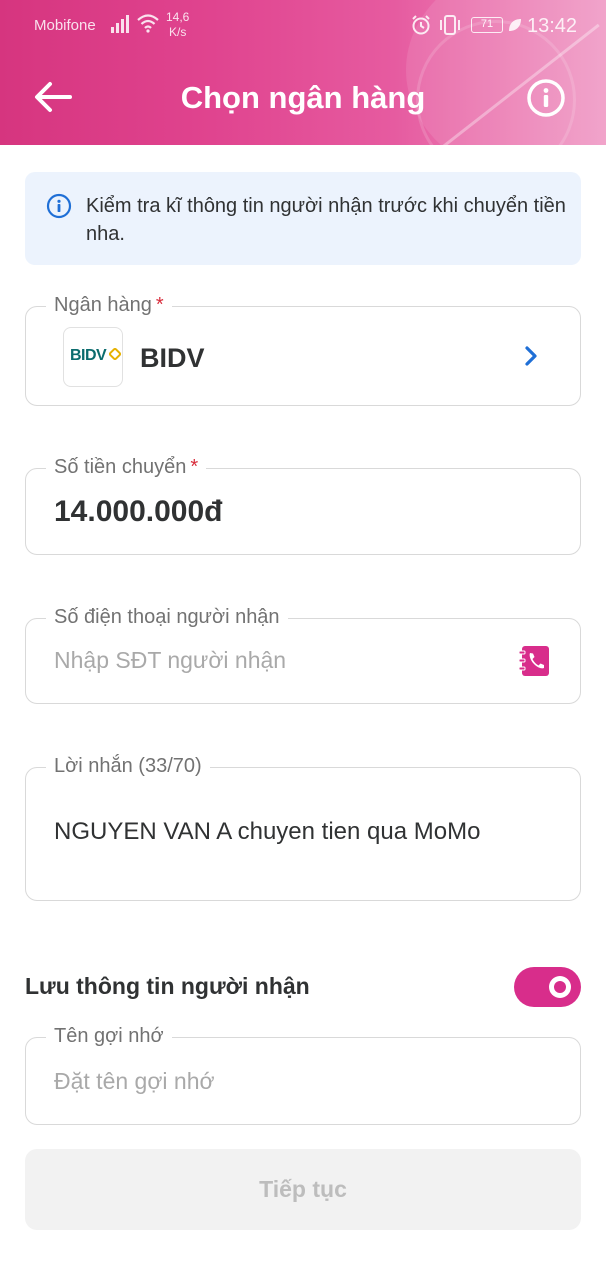 The image size is (606, 1280). I want to click on phone-input: Nhập SĐT người nhận, so click(170, 660).